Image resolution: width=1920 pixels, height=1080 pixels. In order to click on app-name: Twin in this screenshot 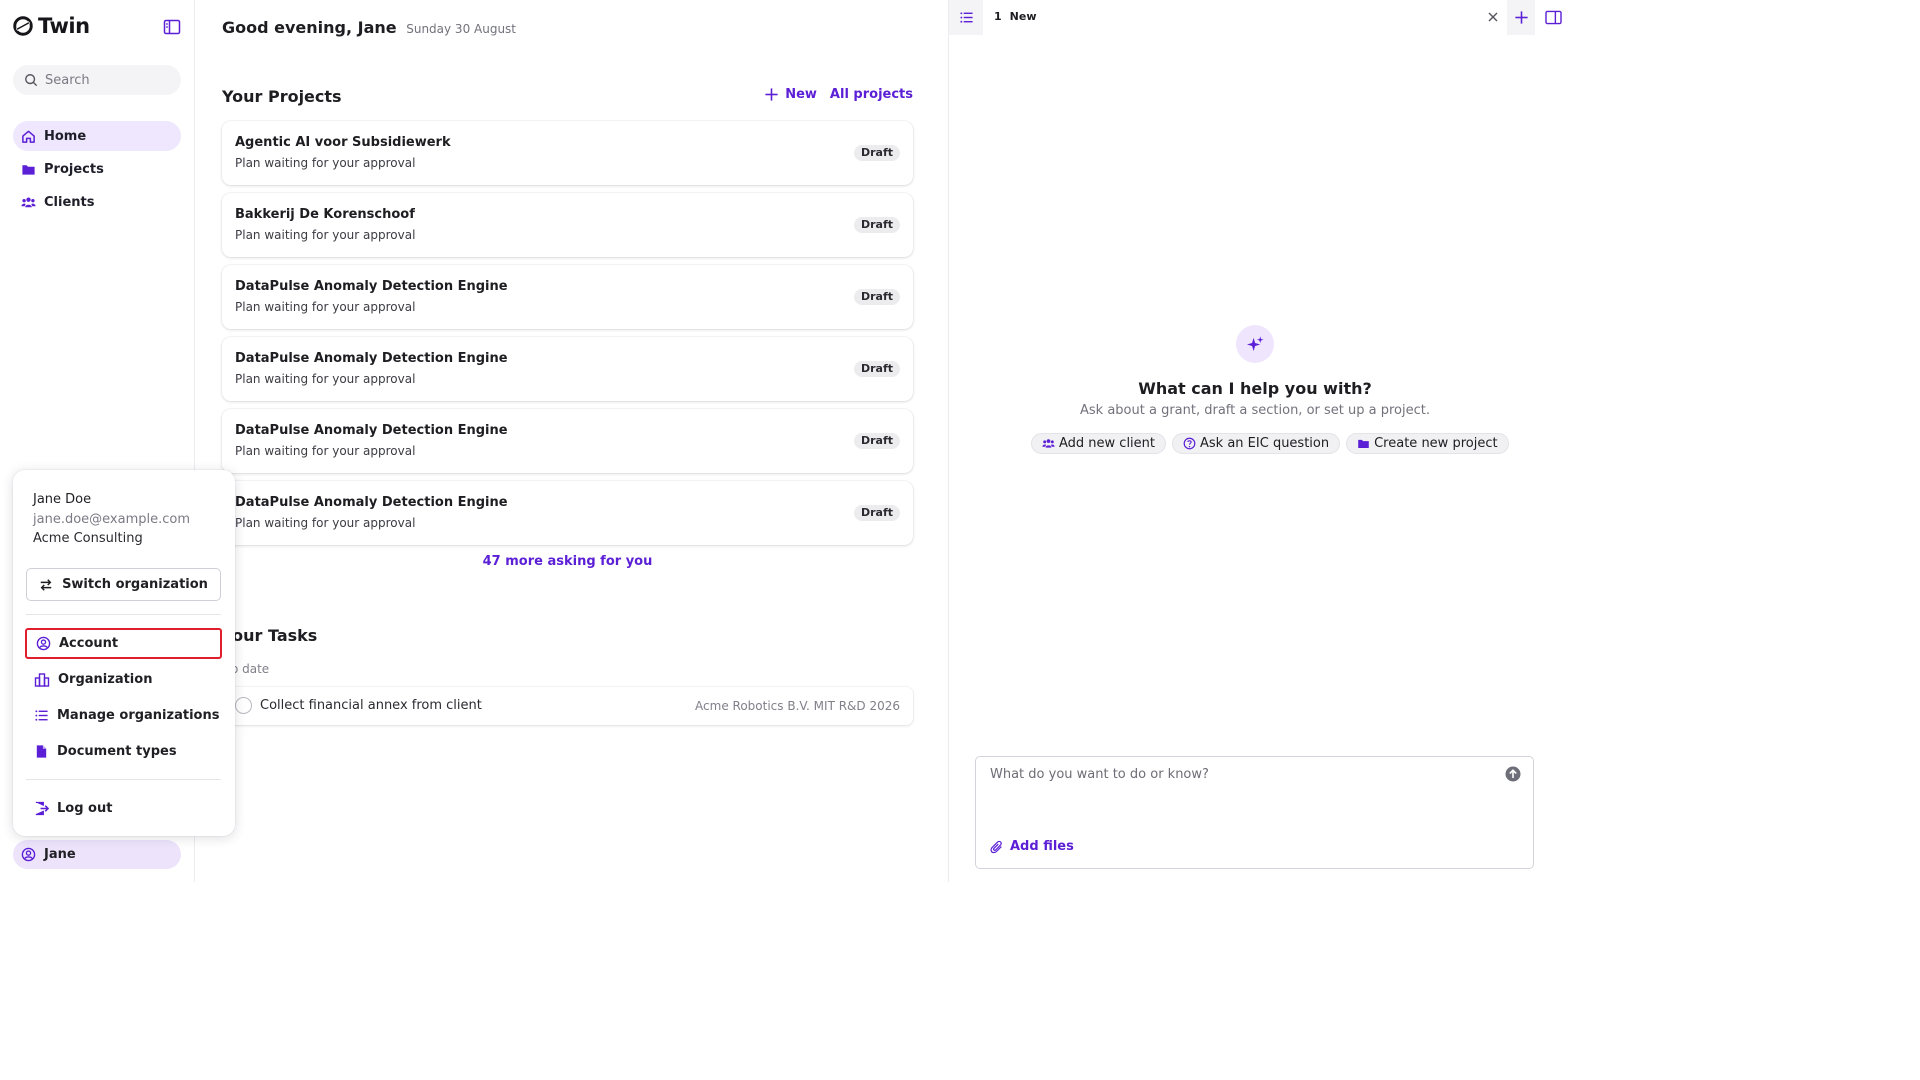, I will do `click(64, 26)`.